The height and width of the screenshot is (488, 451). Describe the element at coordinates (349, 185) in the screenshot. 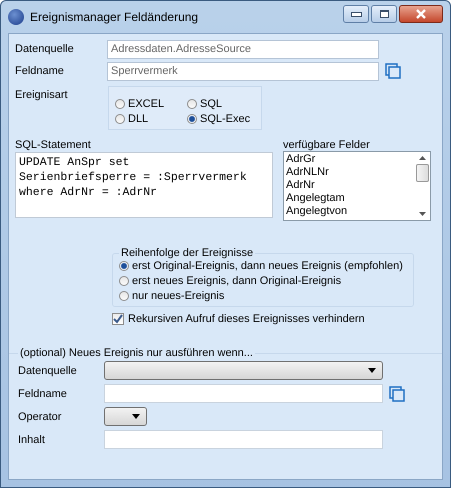

I see `list-item: AdrNr` at that location.